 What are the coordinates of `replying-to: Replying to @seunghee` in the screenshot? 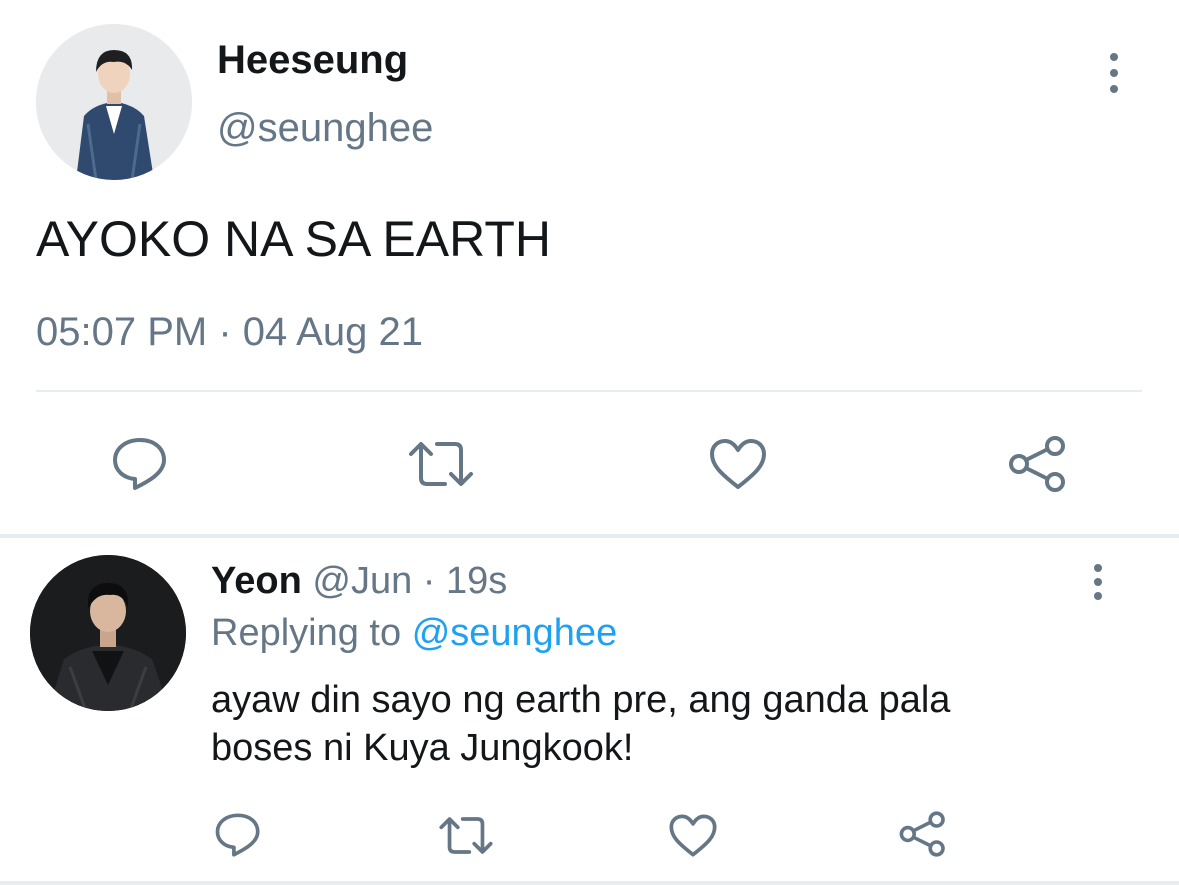 It's located at (414, 633).